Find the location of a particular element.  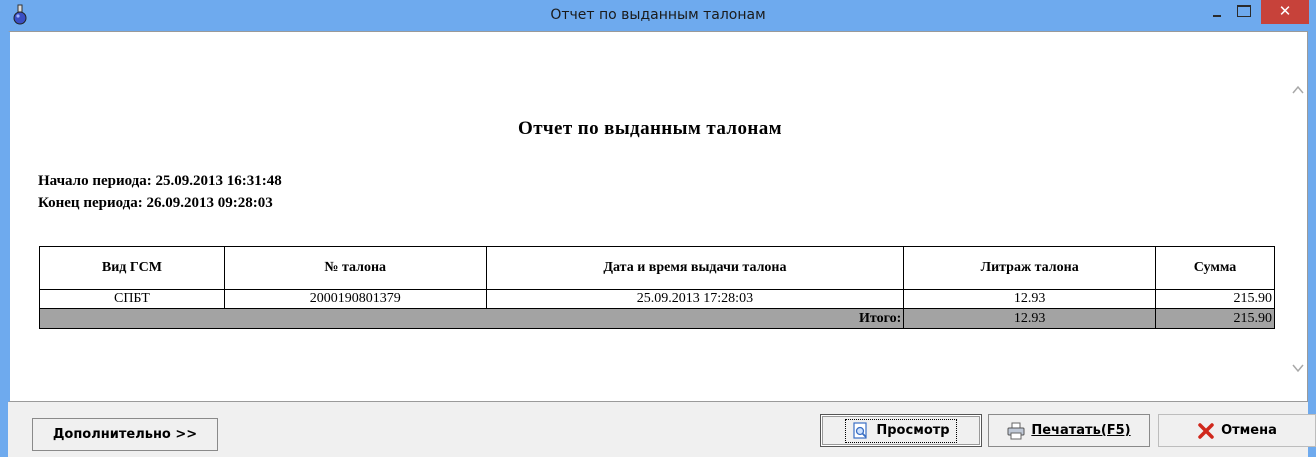

more-button-label: Дополнительно >> is located at coordinates (125, 434).